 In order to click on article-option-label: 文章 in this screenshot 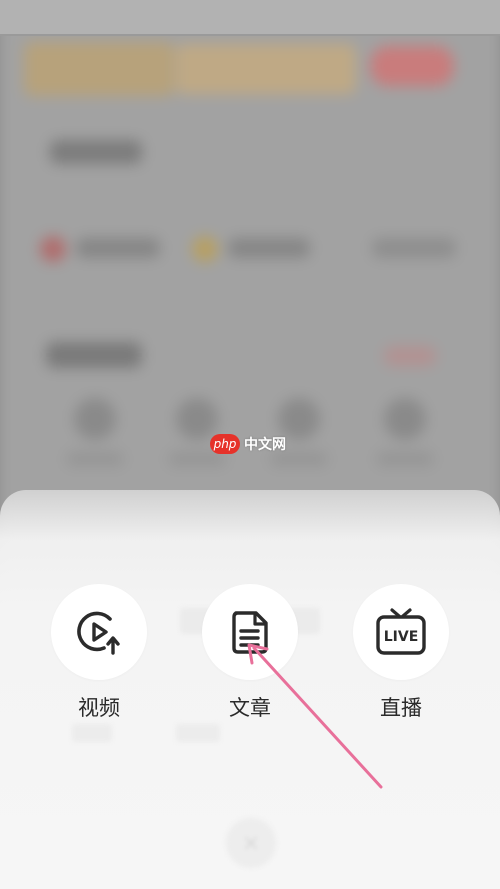, I will do `click(250, 708)`.